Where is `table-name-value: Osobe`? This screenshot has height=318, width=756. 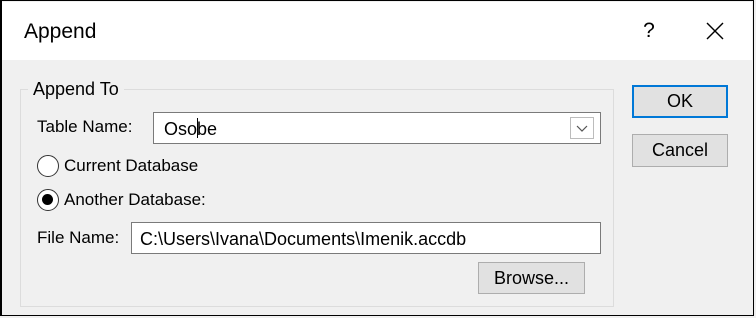
table-name-value: Osobe is located at coordinates (191, 129).